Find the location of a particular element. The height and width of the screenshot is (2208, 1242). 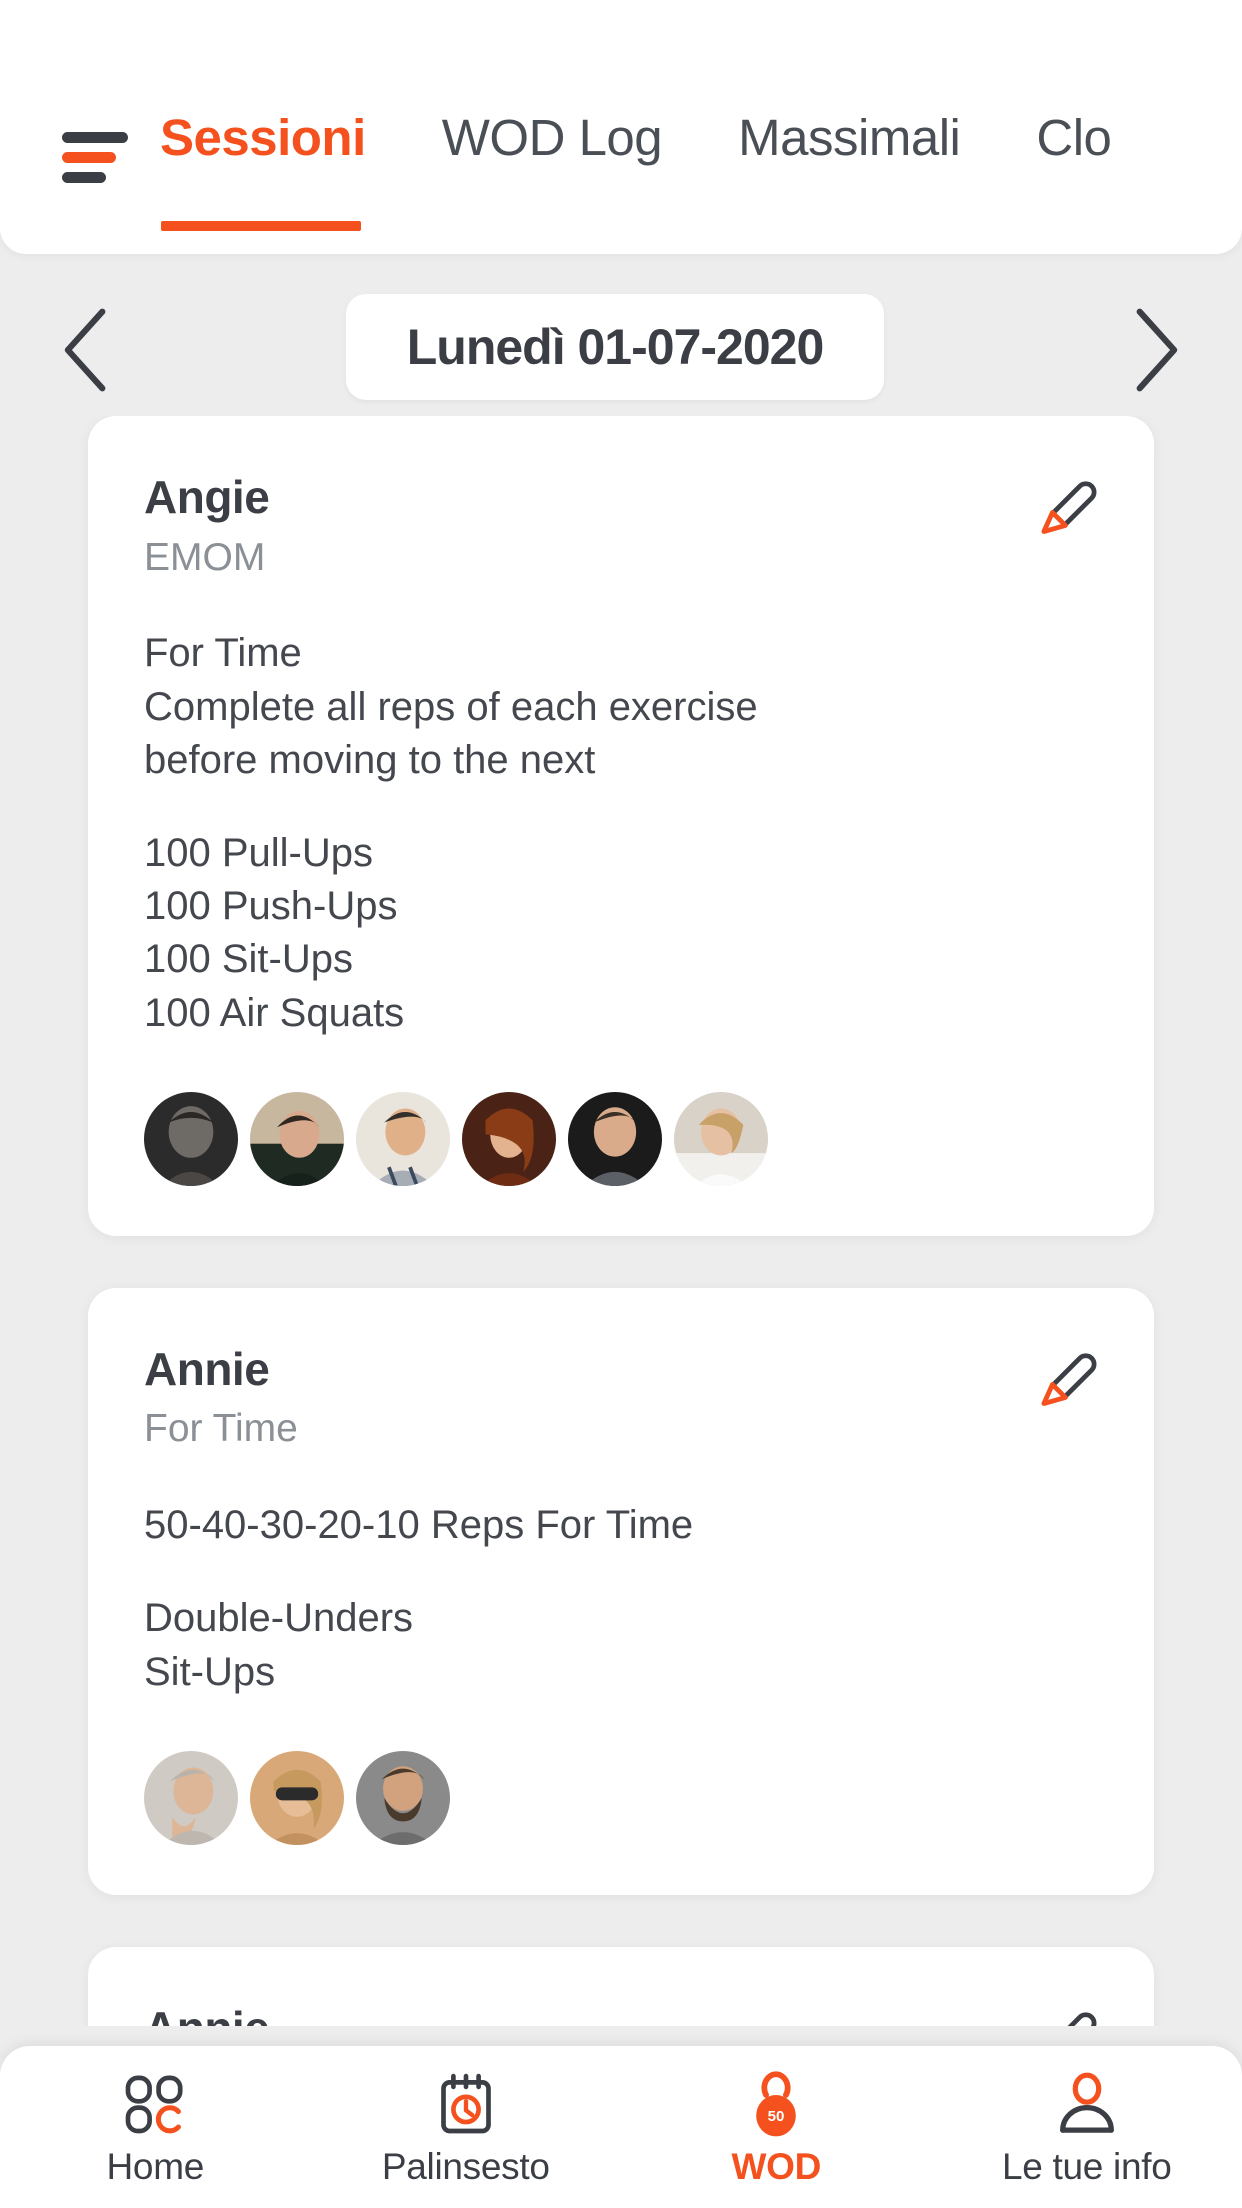

user-profile-icon is located at coordinates (1087, 2104).